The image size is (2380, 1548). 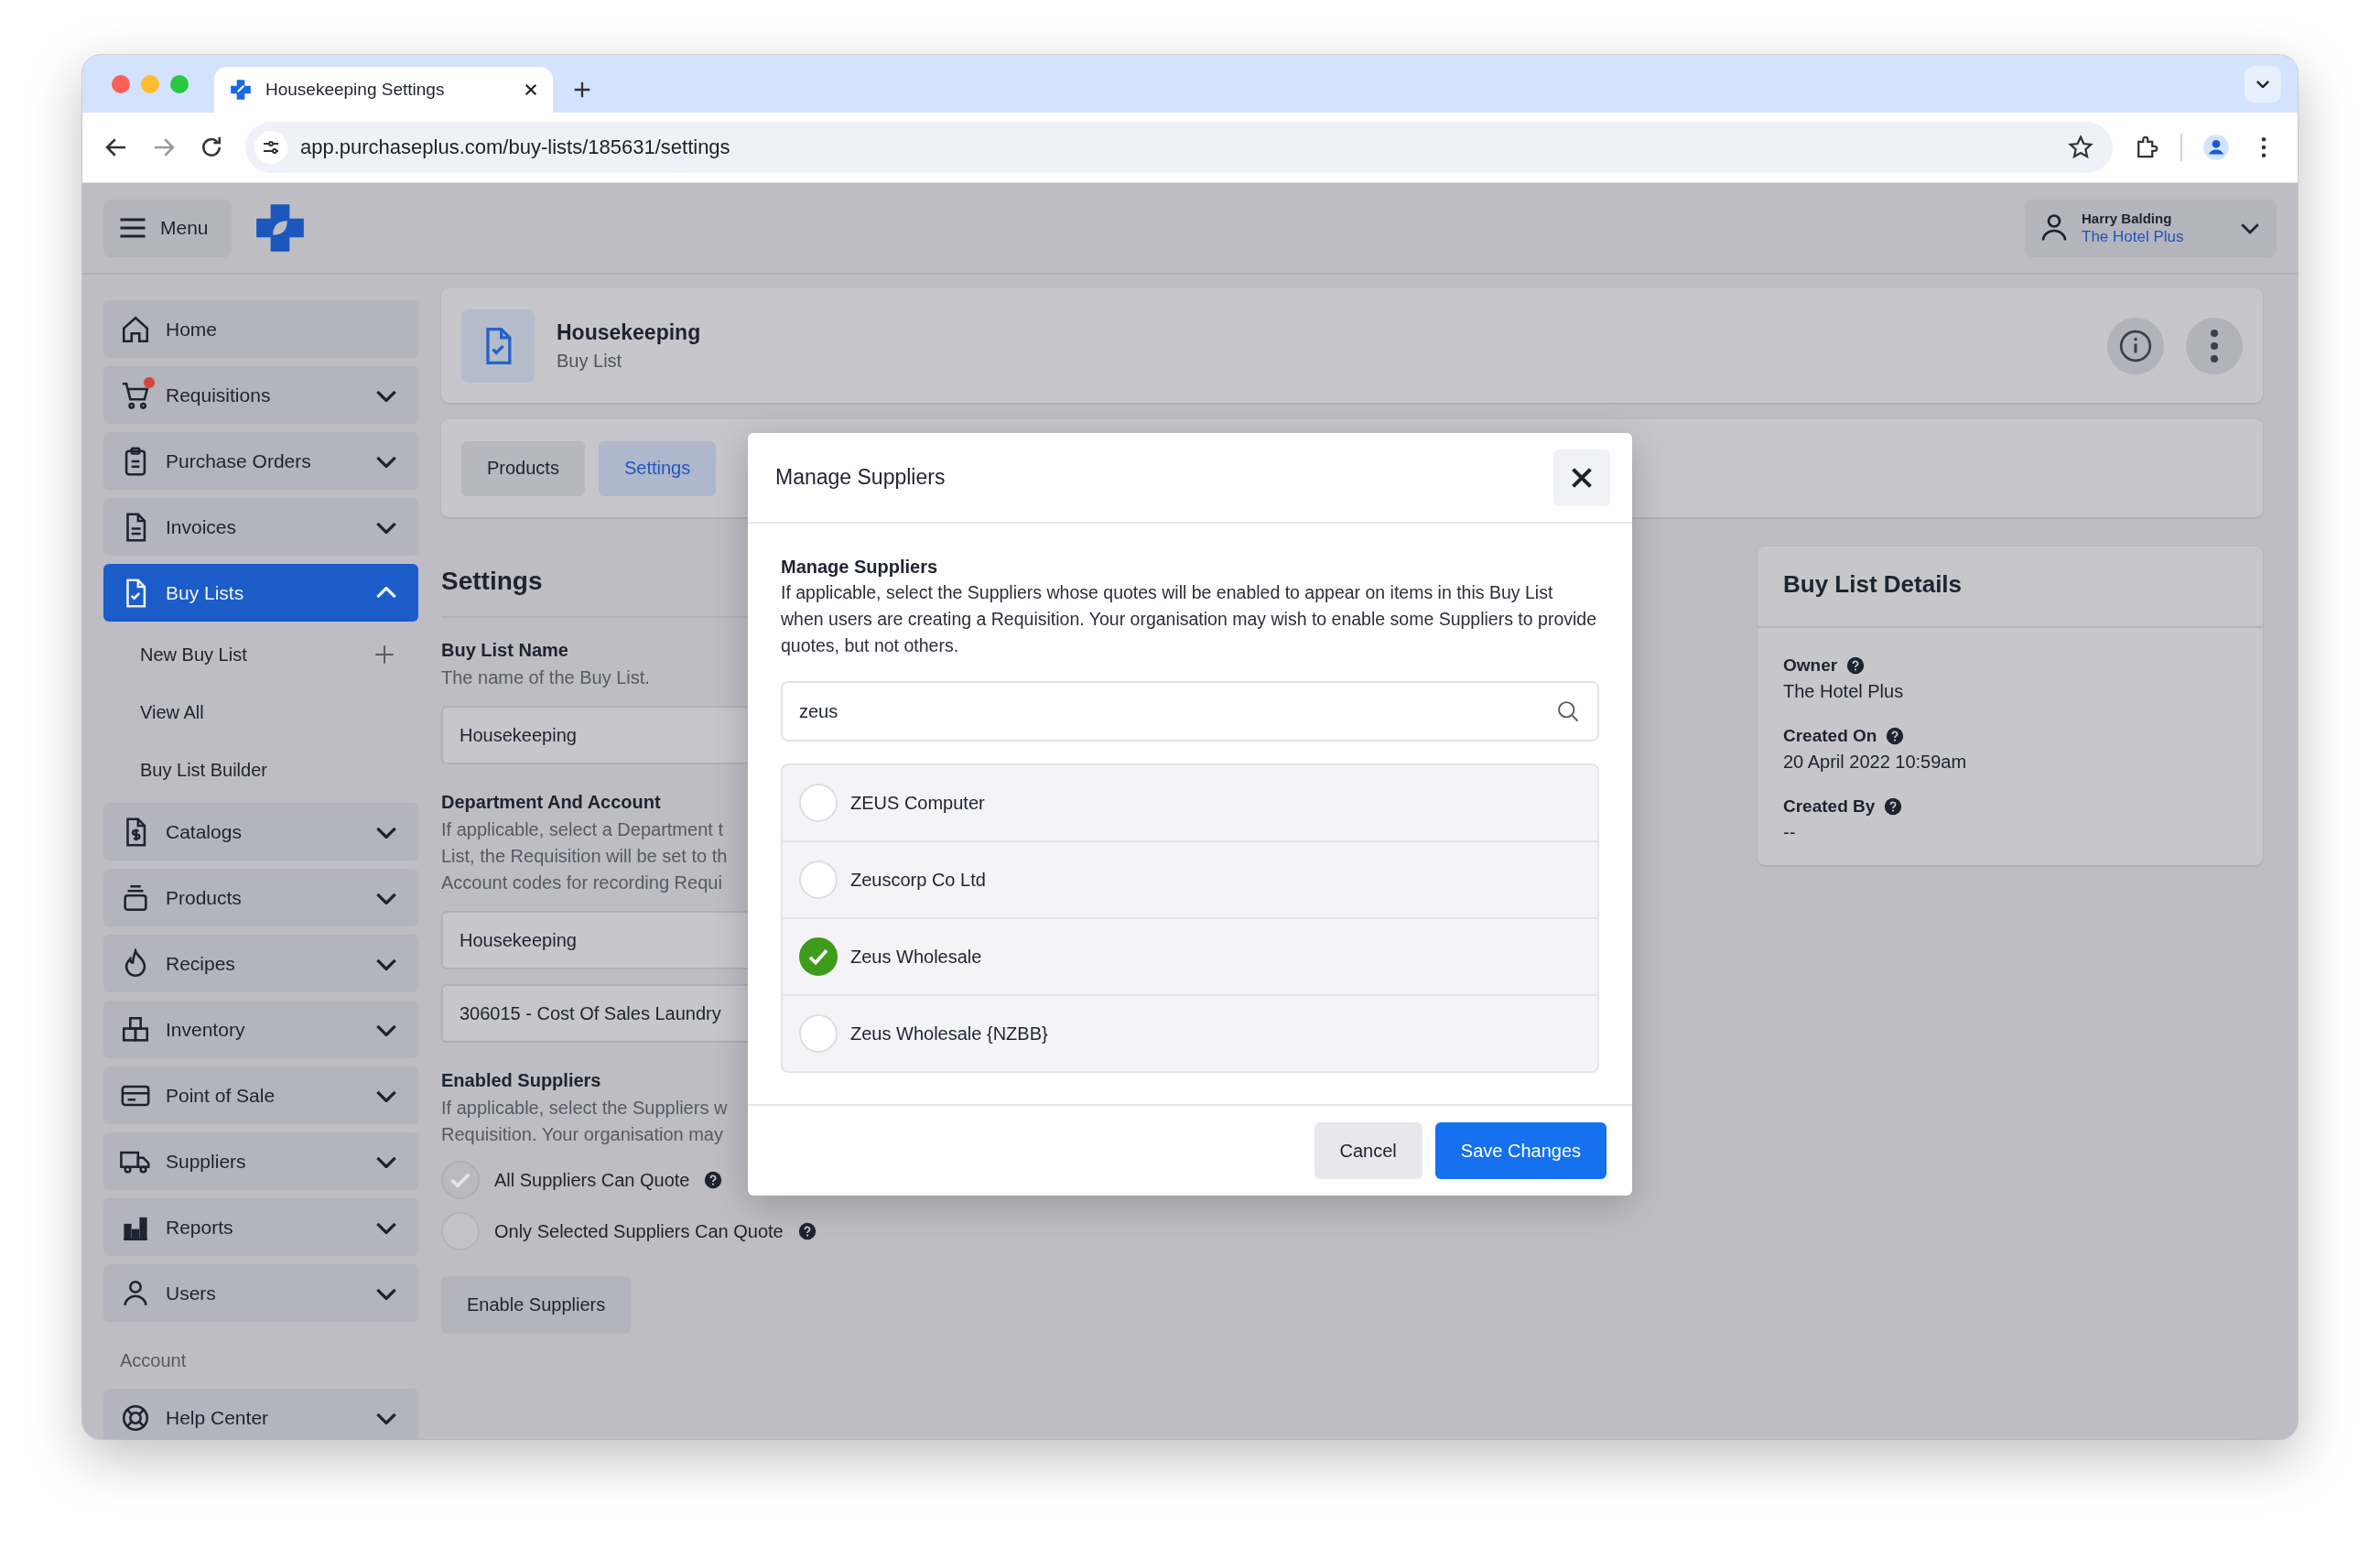 I want to click on more-icon, so click(x=2214, y=346).